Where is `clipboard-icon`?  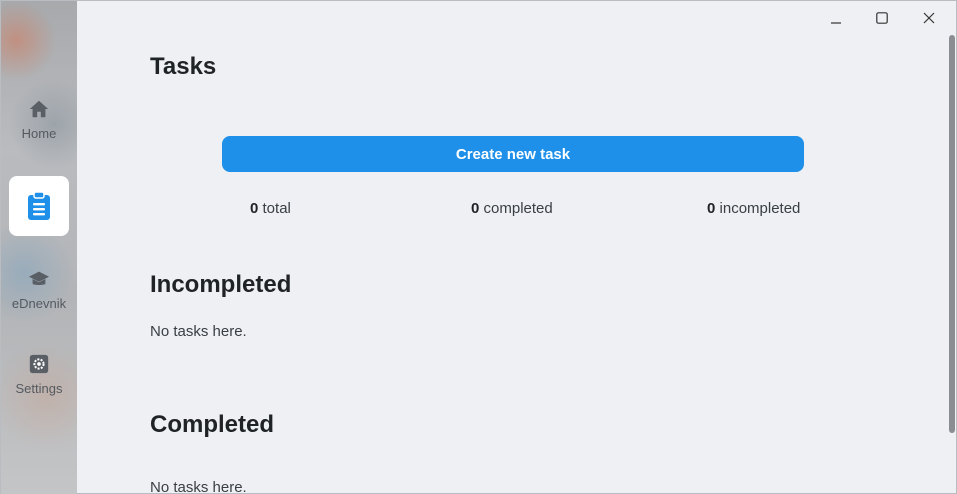
clipboard-icon is located at coordinates (39, 205).